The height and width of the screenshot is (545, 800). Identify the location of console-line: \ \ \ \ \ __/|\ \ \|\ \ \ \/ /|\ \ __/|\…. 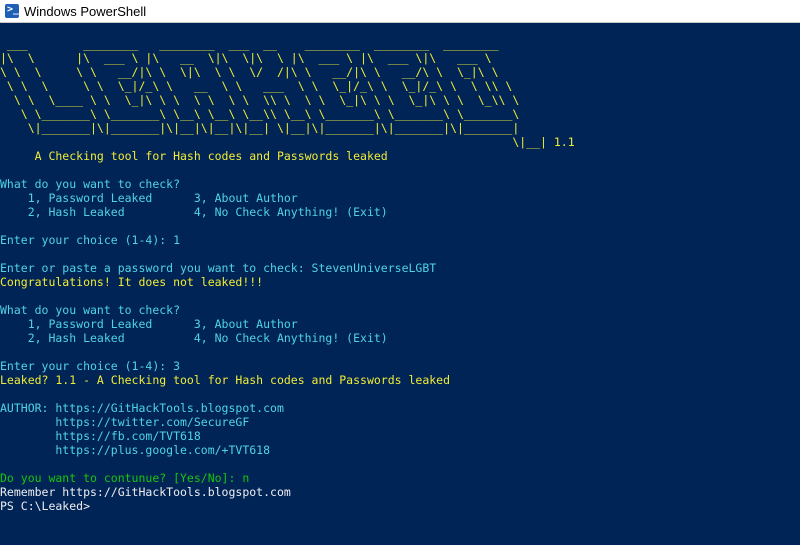
(249, 72).